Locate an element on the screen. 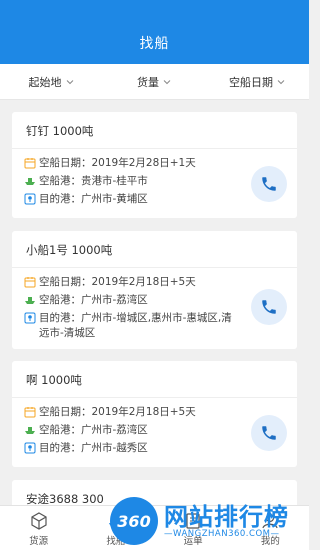  document-icon is located at coordinates (193, 521).